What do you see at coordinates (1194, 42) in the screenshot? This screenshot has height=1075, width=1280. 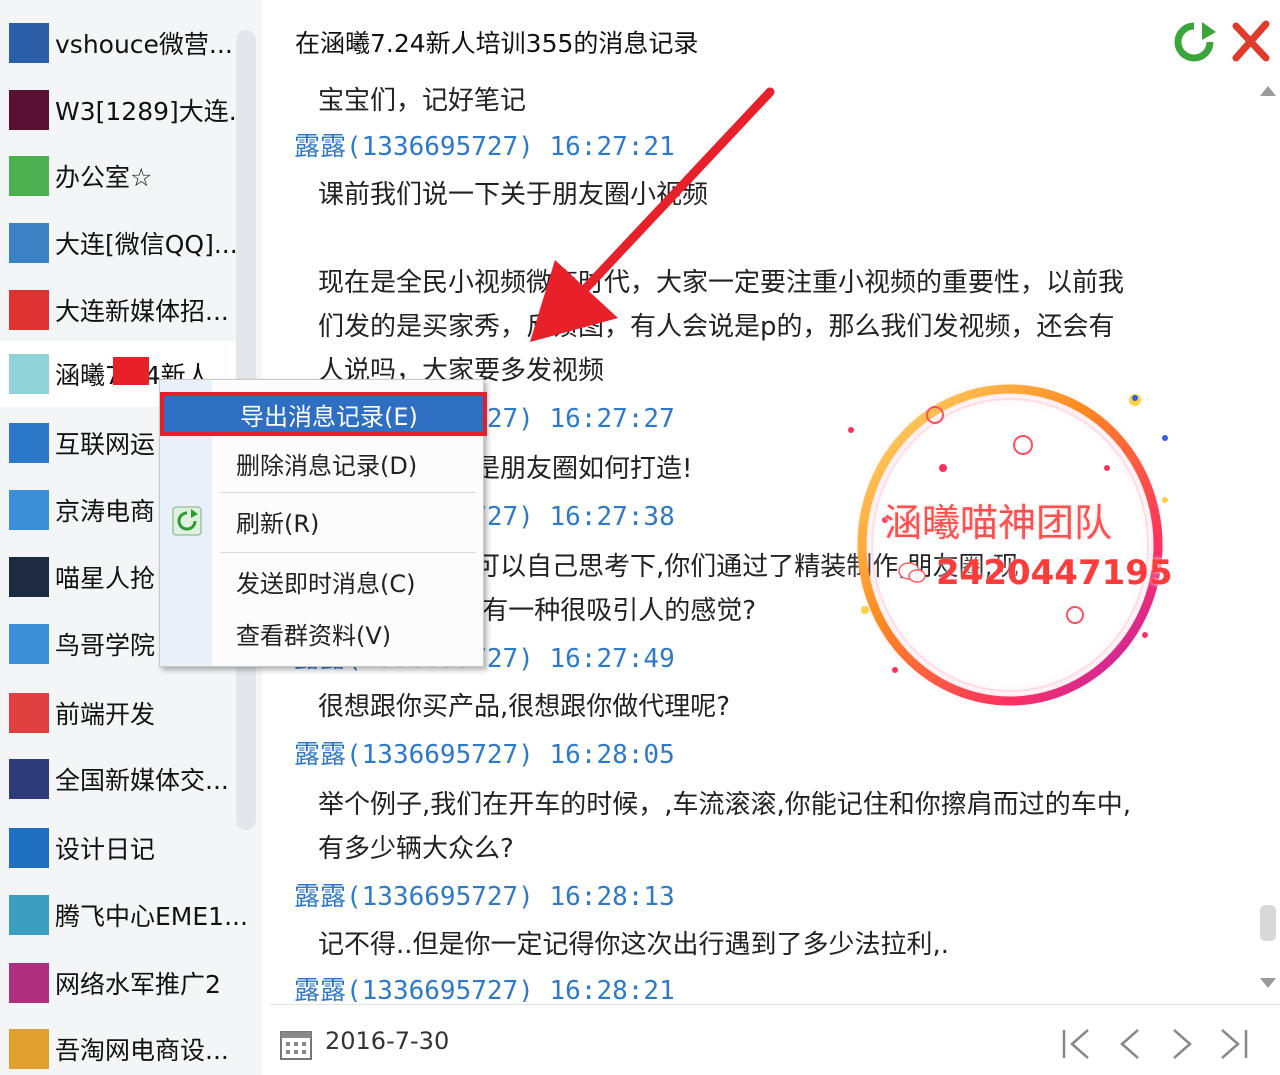 I see `green-refresh-icon` at bounding box center [1194, 42].